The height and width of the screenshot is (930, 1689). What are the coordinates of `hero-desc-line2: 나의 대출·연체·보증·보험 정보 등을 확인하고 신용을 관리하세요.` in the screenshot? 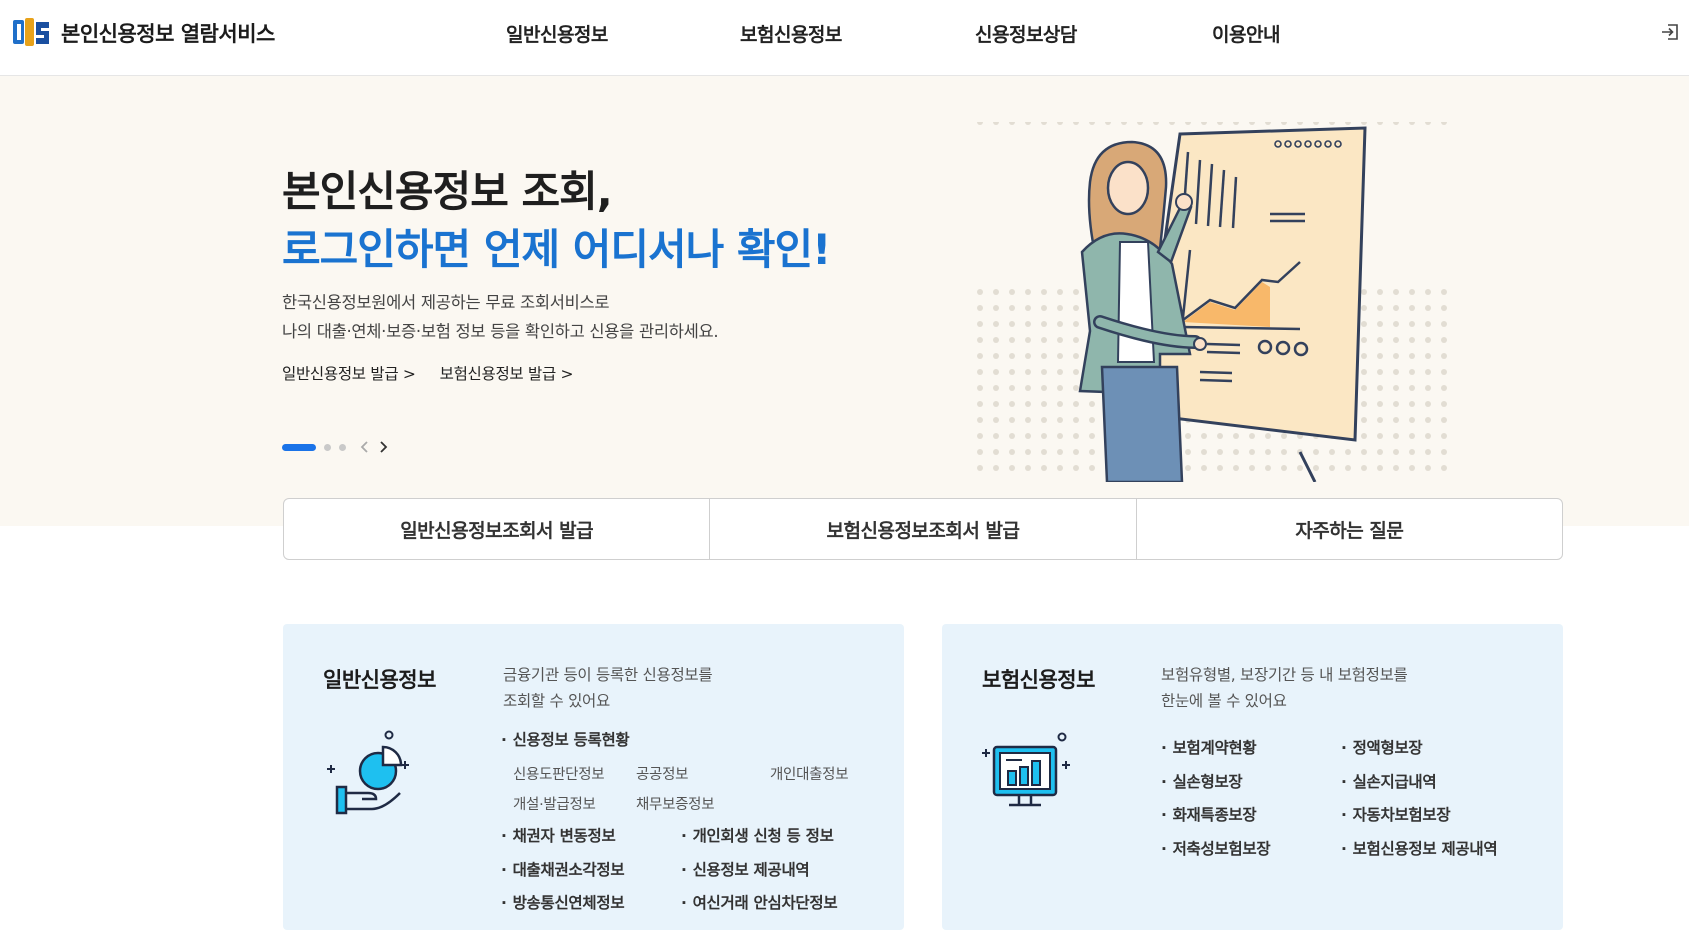 It's located at (500, 331).